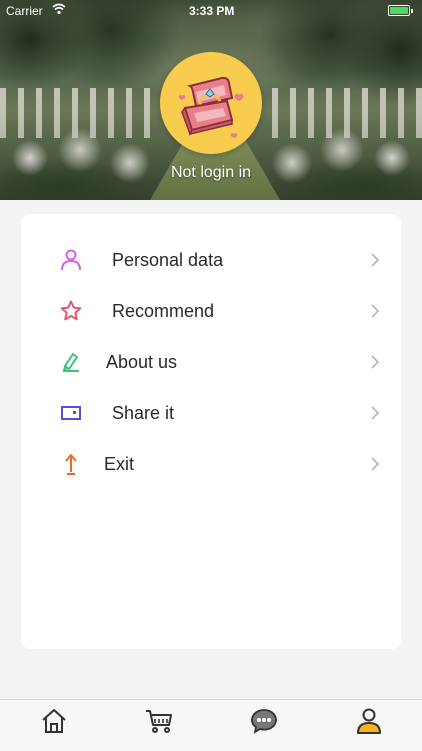 This screenshot has width=422, height=751. What do you see at coordinates (143, 413) in the screenshot?
I see `menu-label-share-it: Share it` at bounding box center [143, 413].